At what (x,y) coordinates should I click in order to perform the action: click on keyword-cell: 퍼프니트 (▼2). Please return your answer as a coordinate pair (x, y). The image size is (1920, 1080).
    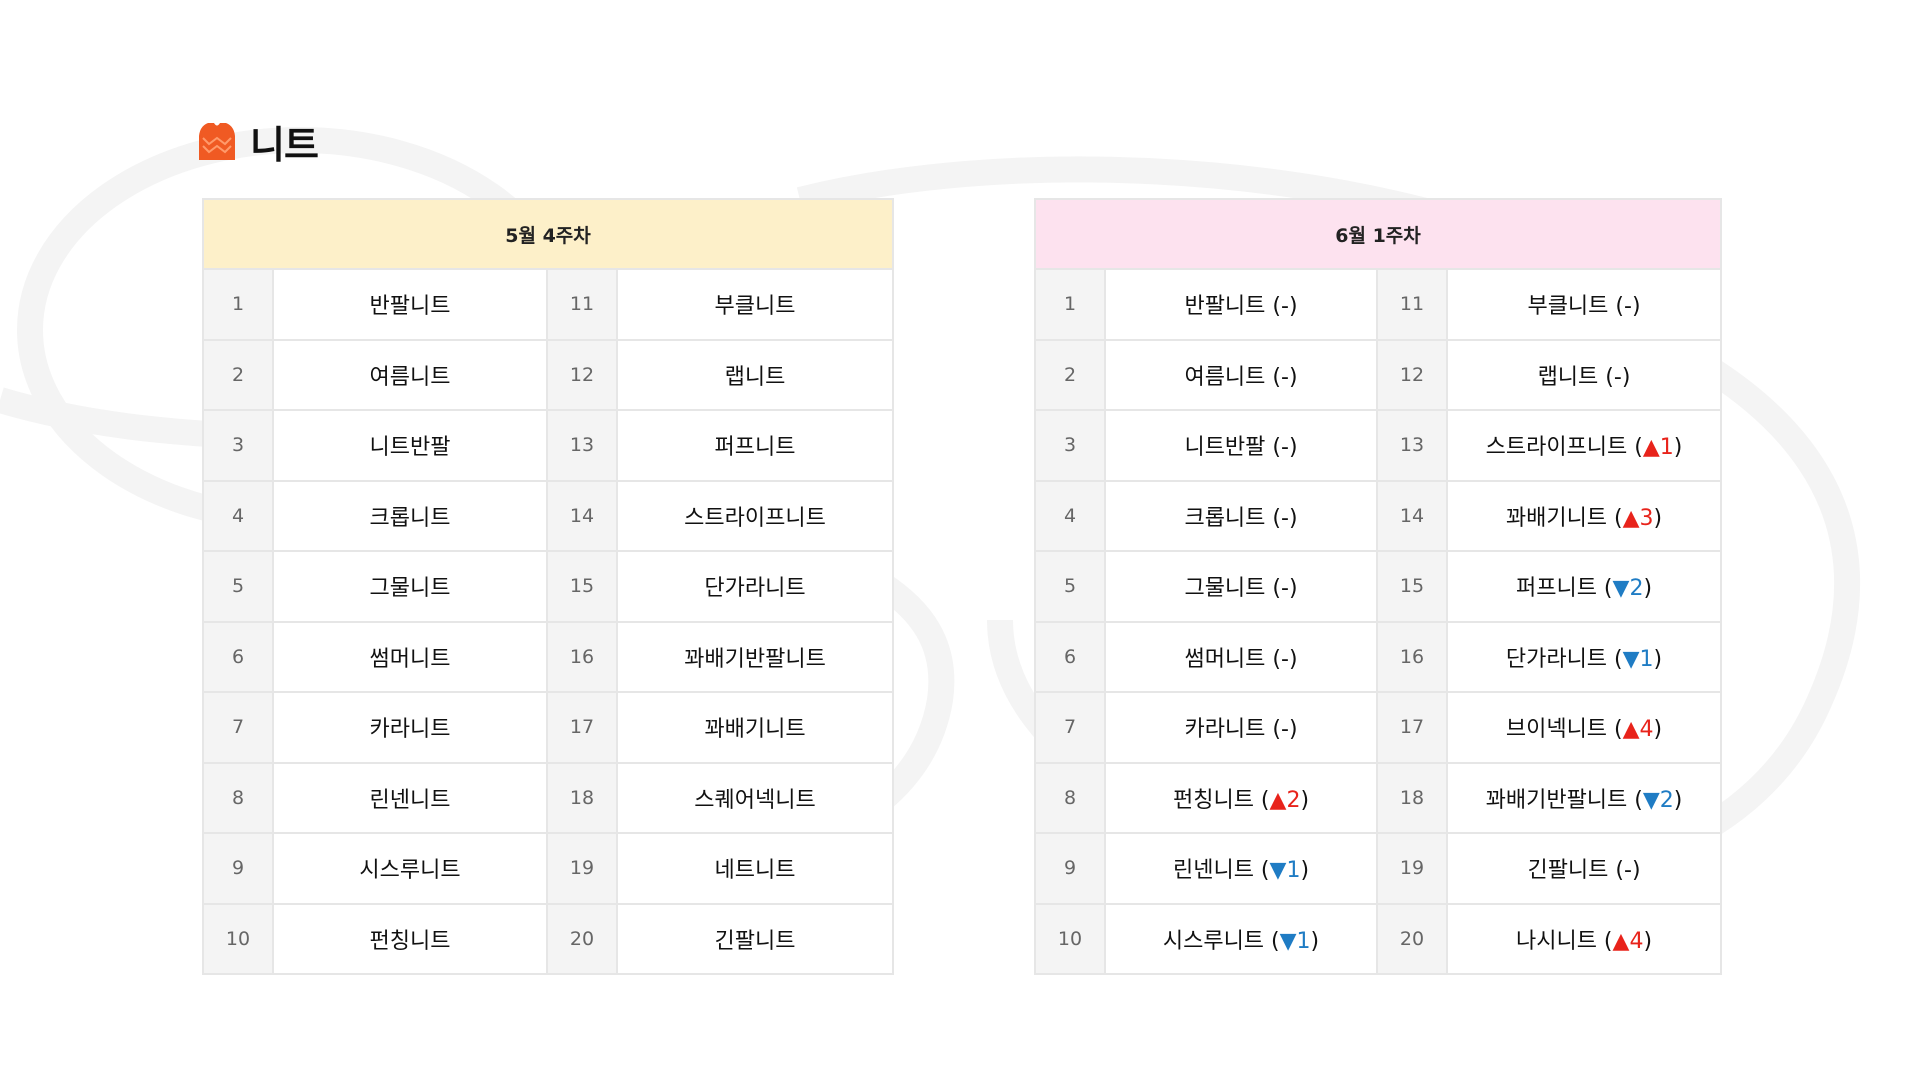
    Looking at the image, I should click on (1584, 586).